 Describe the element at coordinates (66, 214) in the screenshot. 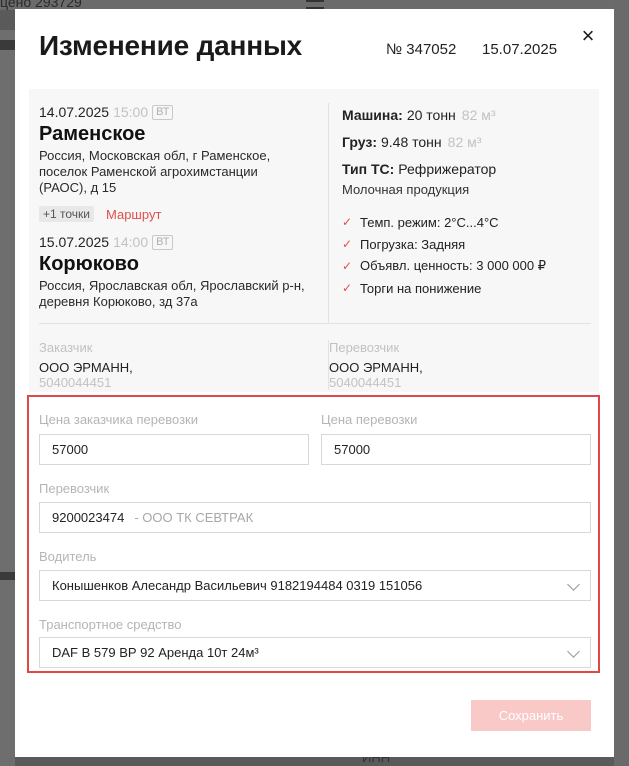

I see `extra-points-tag: +1 точки` at that location.